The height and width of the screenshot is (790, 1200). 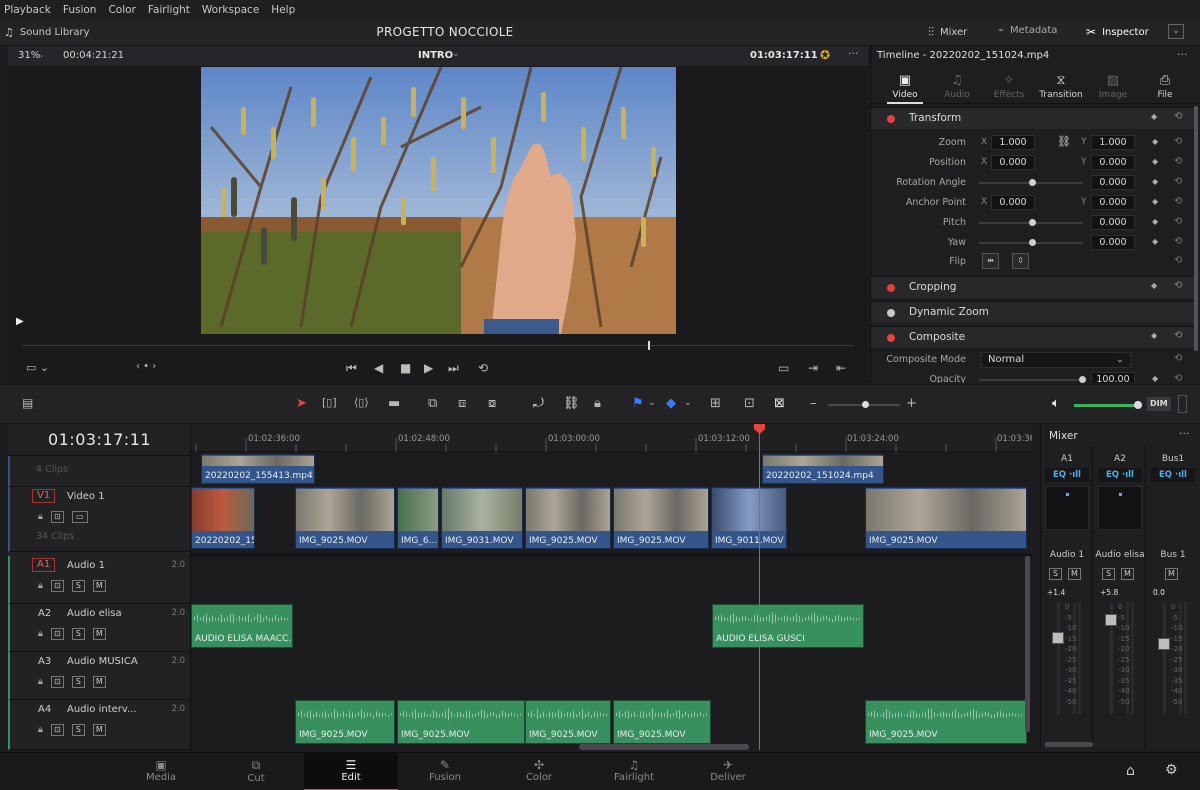 What do you see at coordinates (1182, 404) in the screenshot?
I see `audio-meter-icon` at bounding box center [1182, 404].